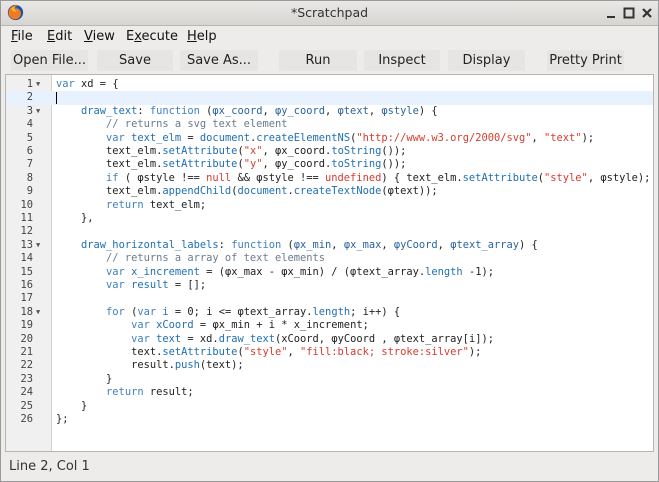  I want to click on line-number: 21, so click(26, 352).